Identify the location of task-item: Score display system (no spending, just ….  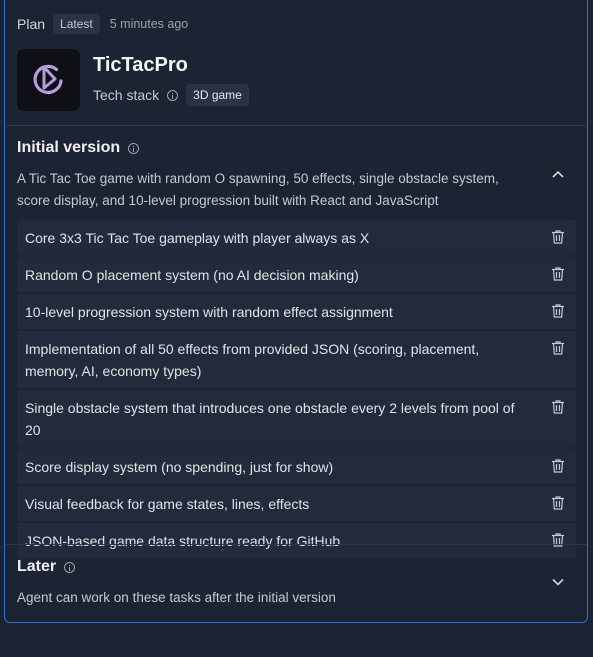
(296, 466).